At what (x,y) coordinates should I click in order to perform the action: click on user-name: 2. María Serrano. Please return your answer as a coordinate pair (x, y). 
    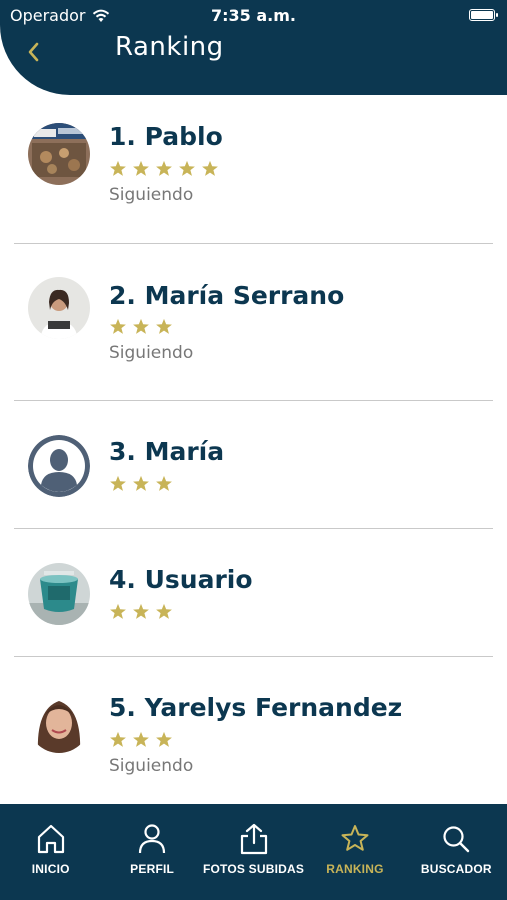
    Looking at the image, I should click on (227, 295).